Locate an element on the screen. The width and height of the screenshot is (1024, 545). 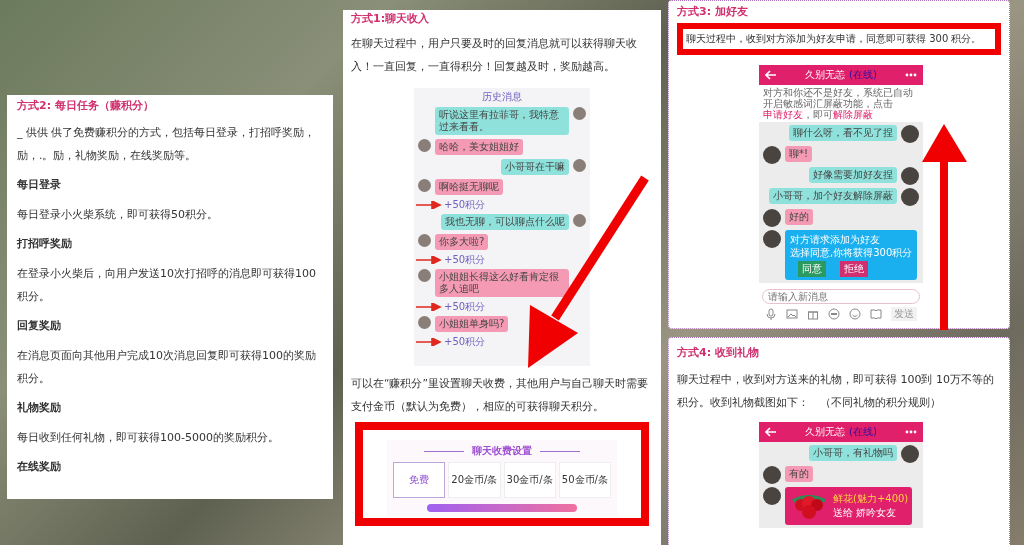
gift-recipient: 送给 娇吟女友 is located at coordinates (865, 513).